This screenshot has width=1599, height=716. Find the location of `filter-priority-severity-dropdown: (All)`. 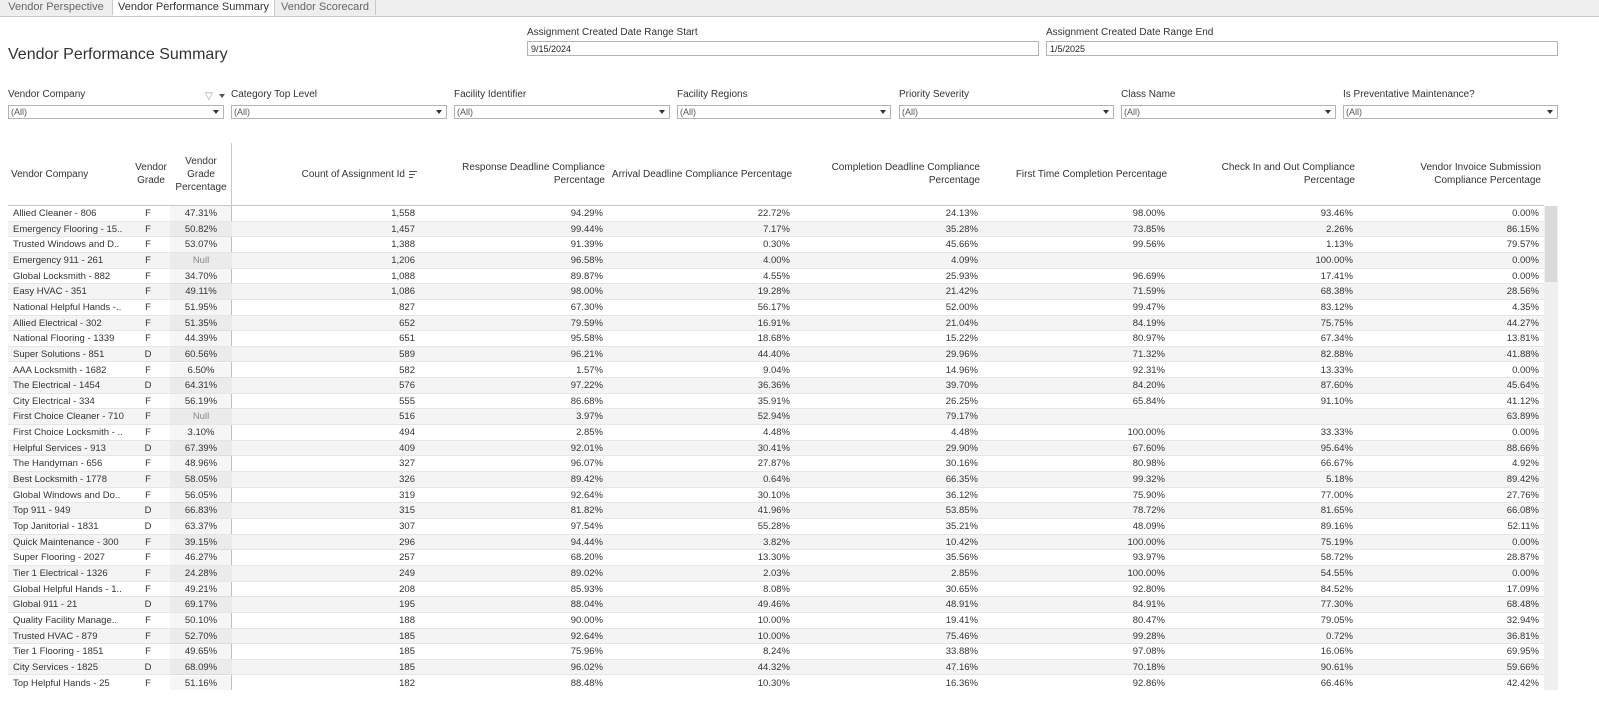

filter-priority-severity-dropdown: (All) is located at coordinates (1006, 112).